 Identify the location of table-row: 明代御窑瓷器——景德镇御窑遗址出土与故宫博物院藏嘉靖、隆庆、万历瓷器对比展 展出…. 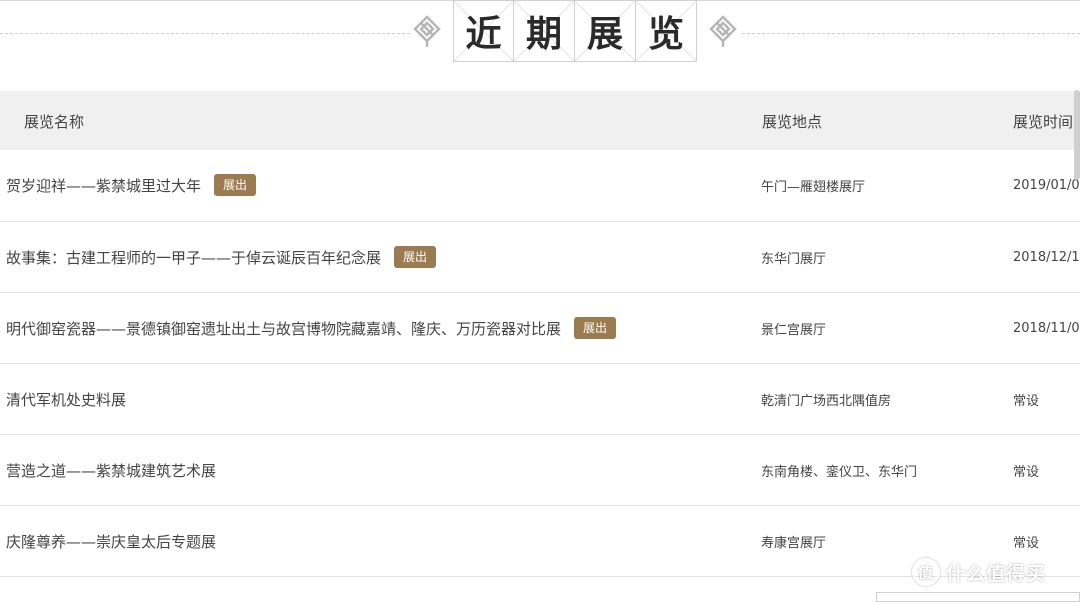
(540, 328).